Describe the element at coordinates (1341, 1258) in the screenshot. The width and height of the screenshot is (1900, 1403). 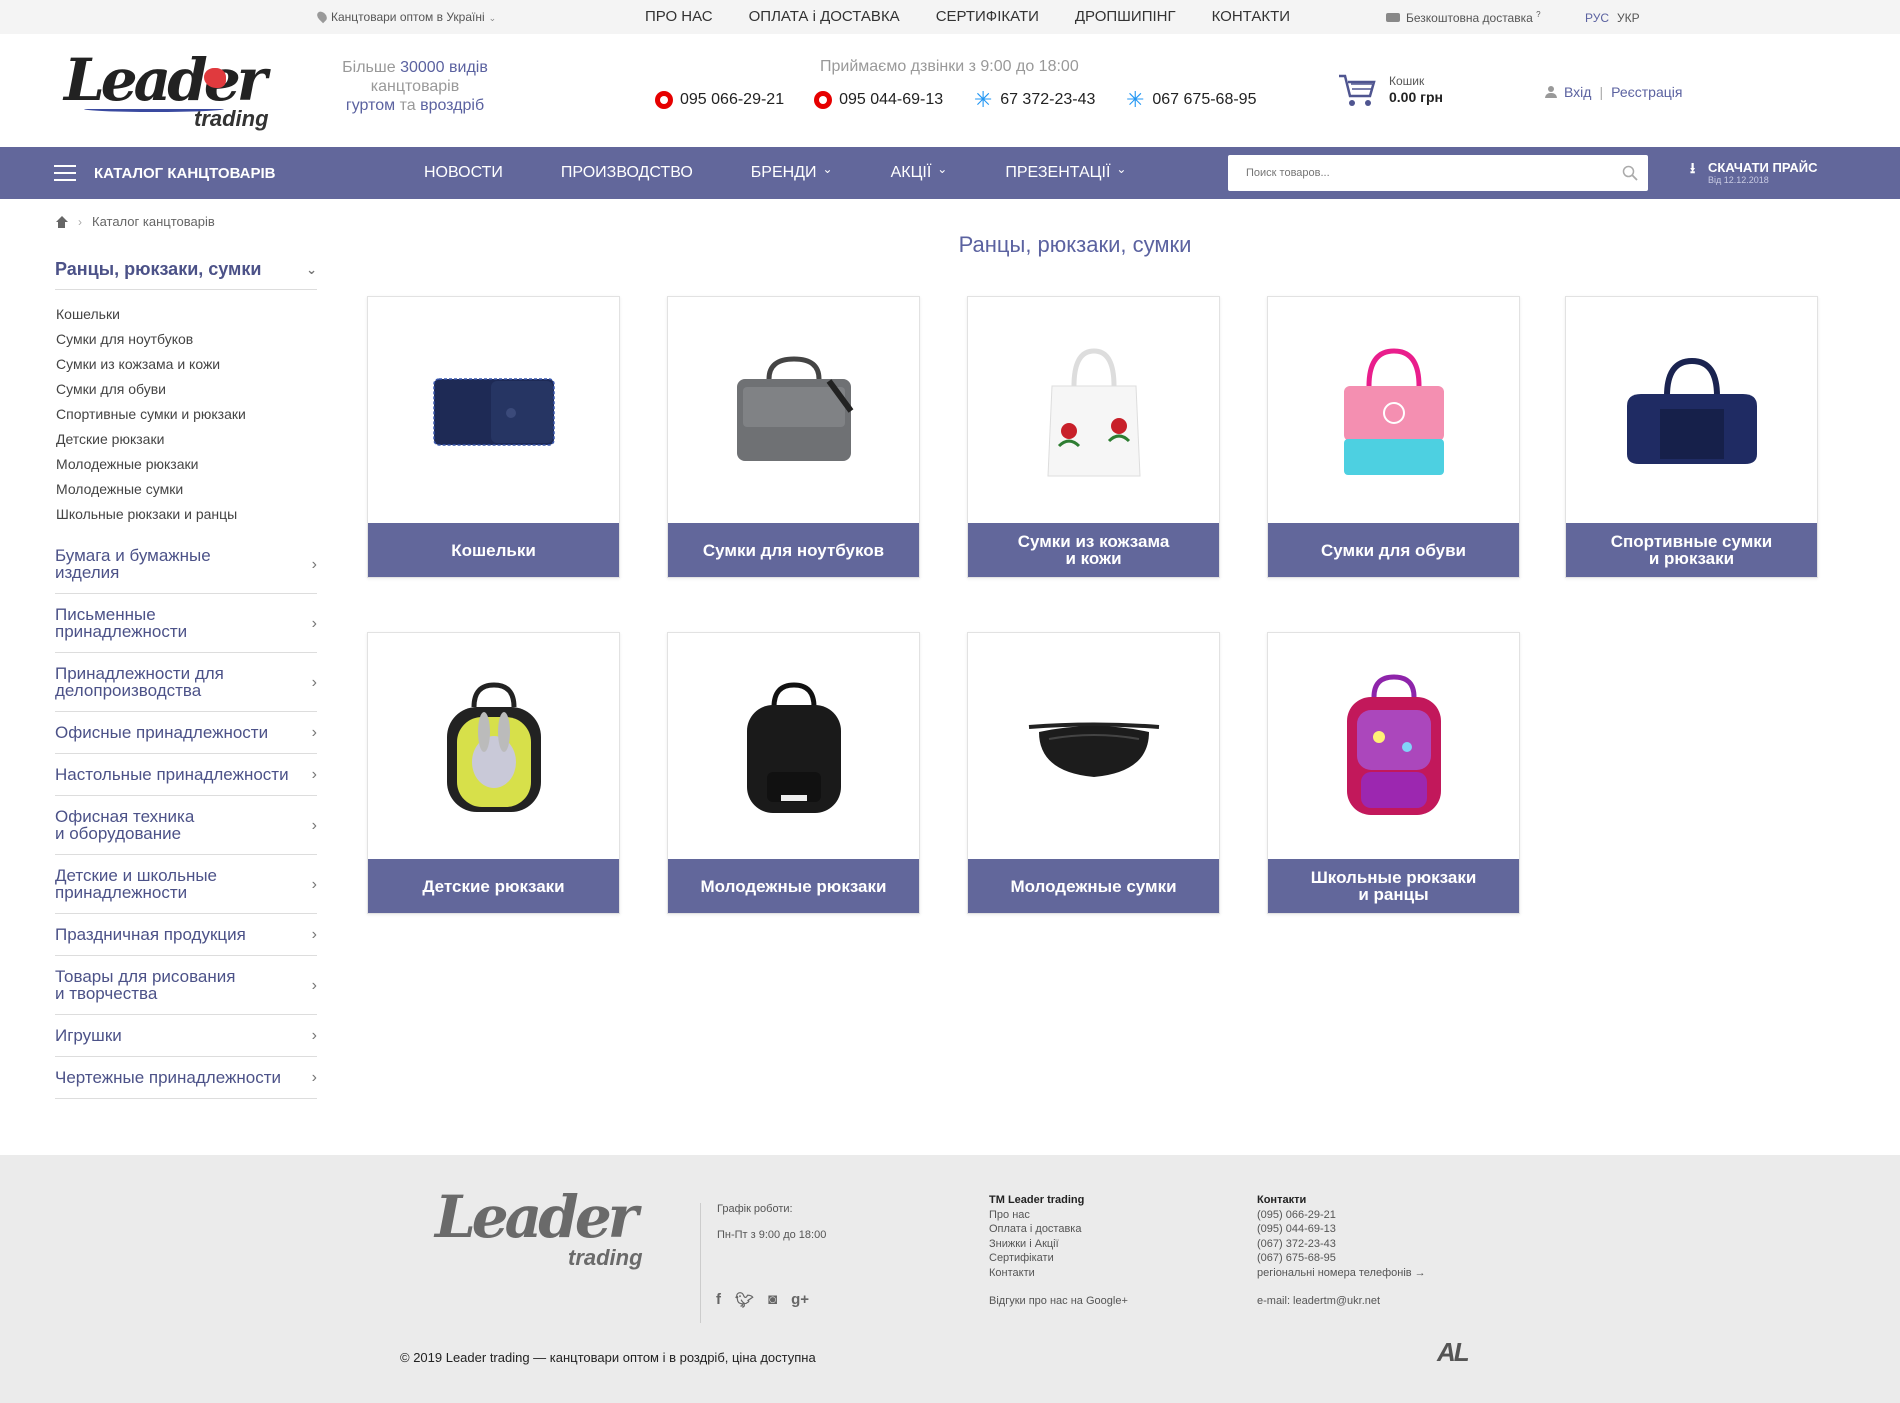
I see `footer-phone: (067) 675-68-95` at that location.